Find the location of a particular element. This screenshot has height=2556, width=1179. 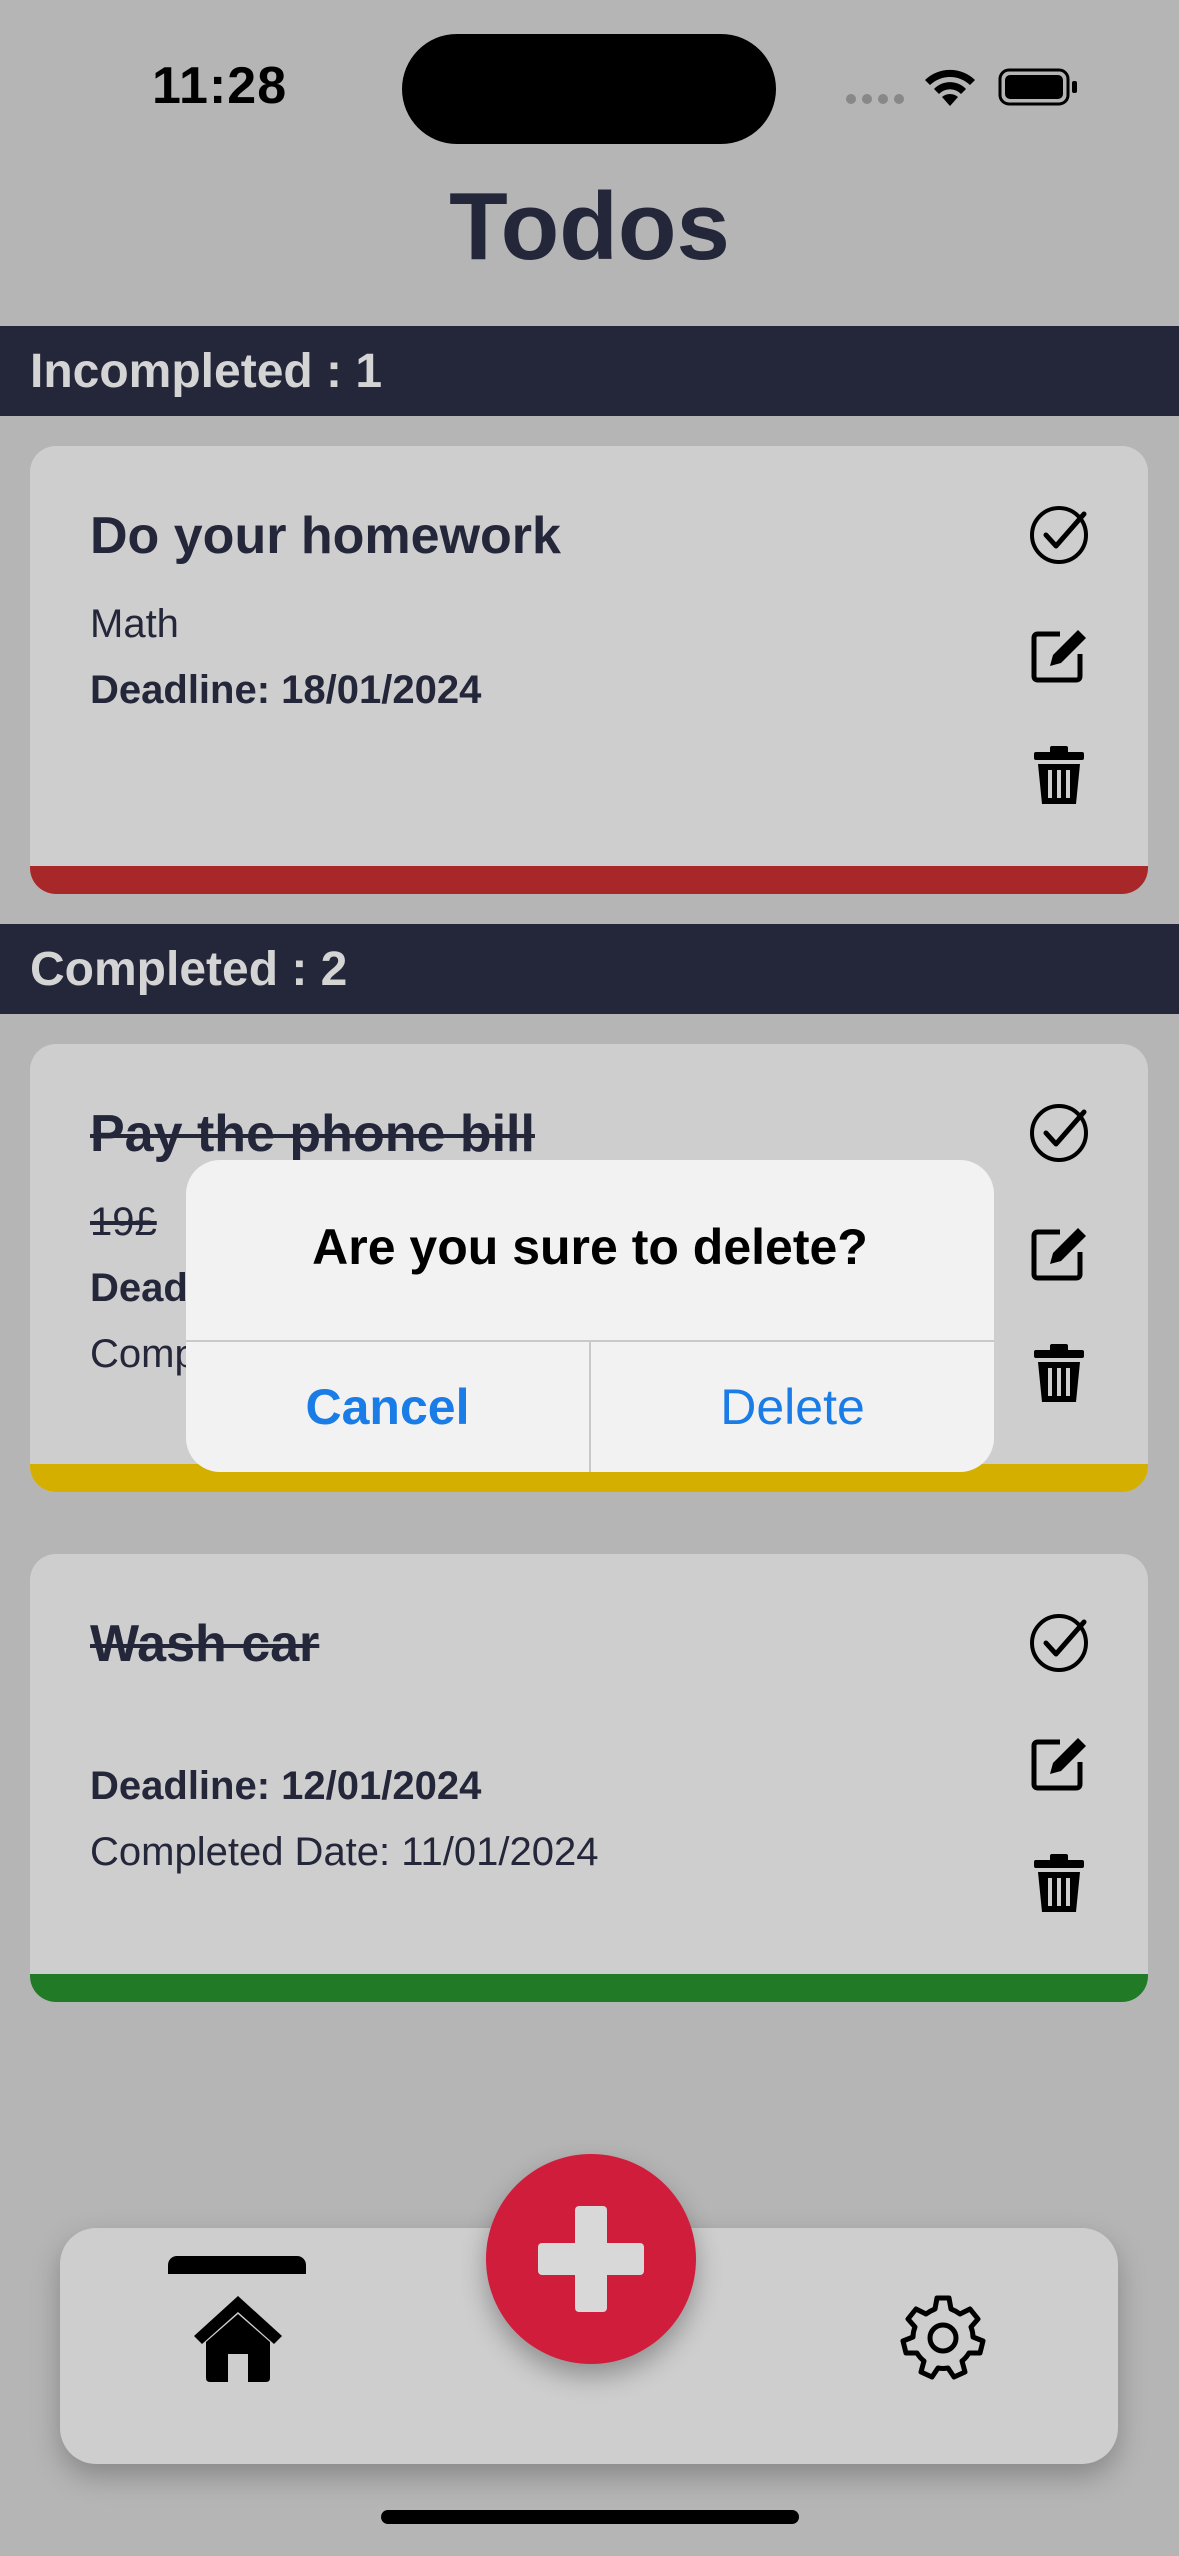

plus-icon is located at coordinates (591, 2259).